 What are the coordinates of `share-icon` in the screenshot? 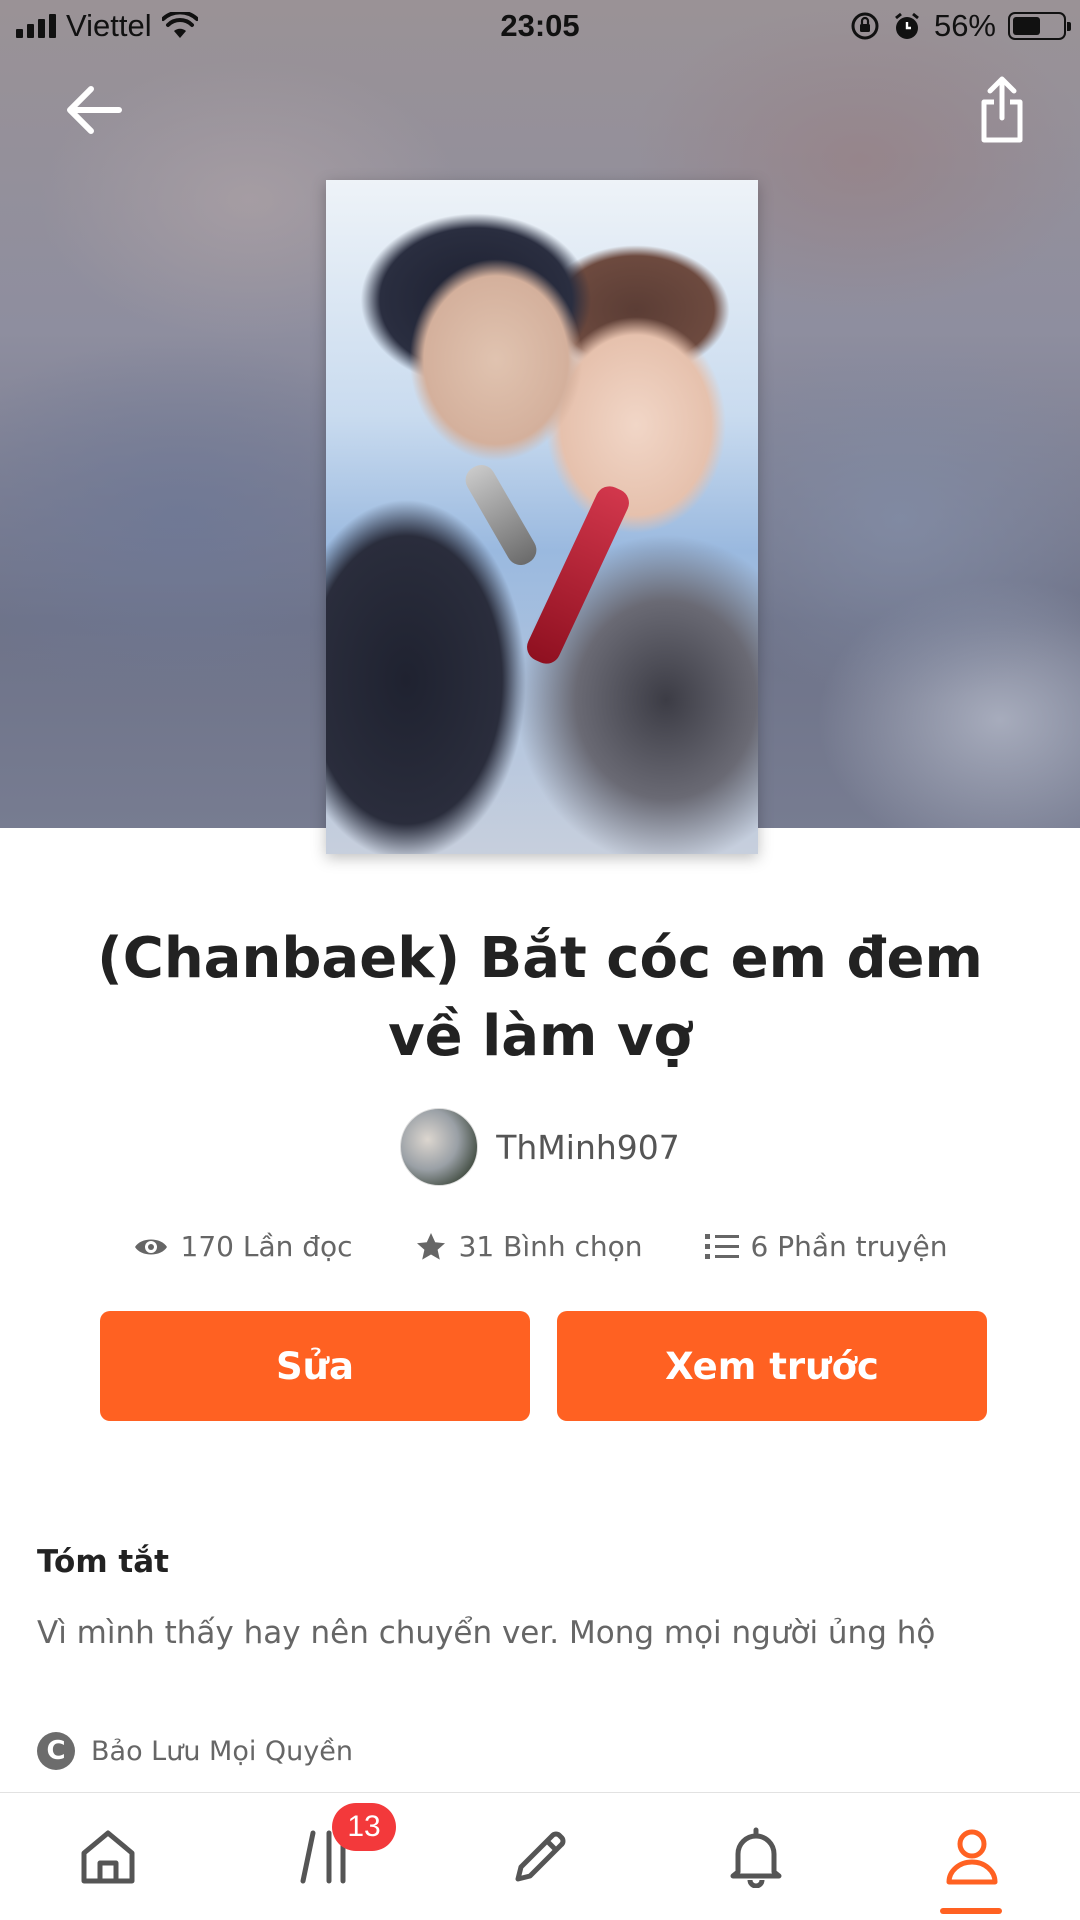 It's located at (1002, 109).